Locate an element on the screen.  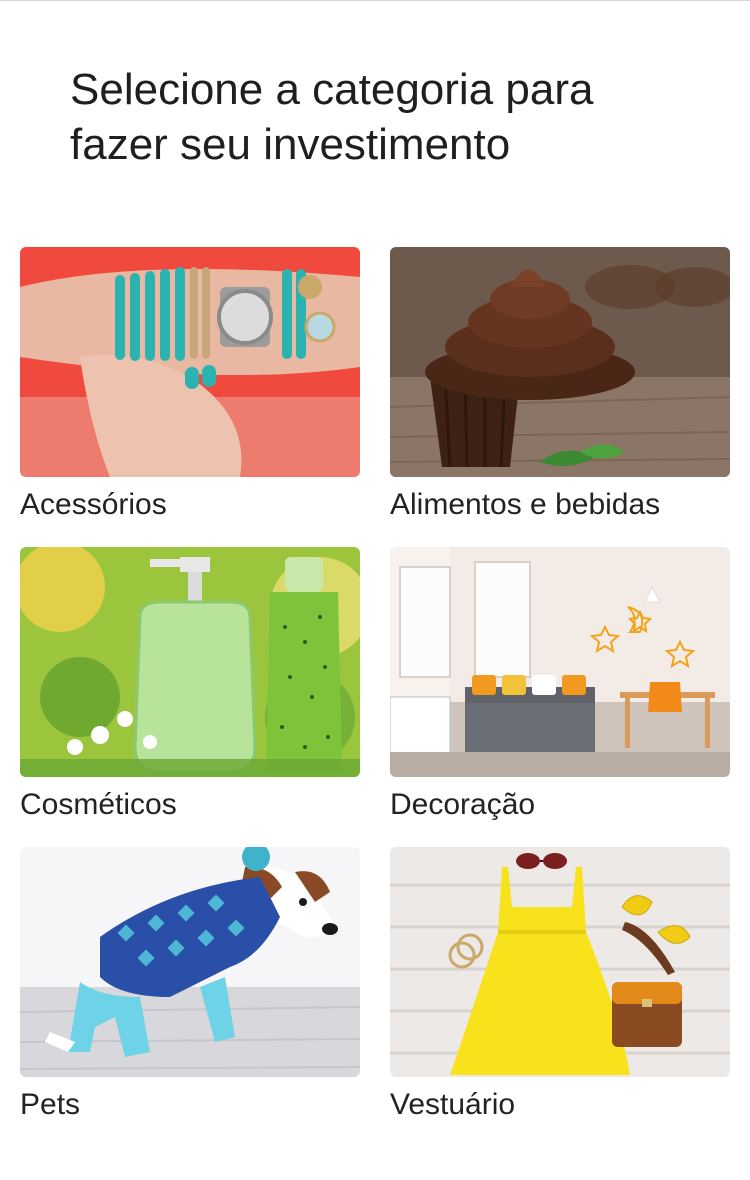
category-label: Acessórios is located at coordinates (93, 504).